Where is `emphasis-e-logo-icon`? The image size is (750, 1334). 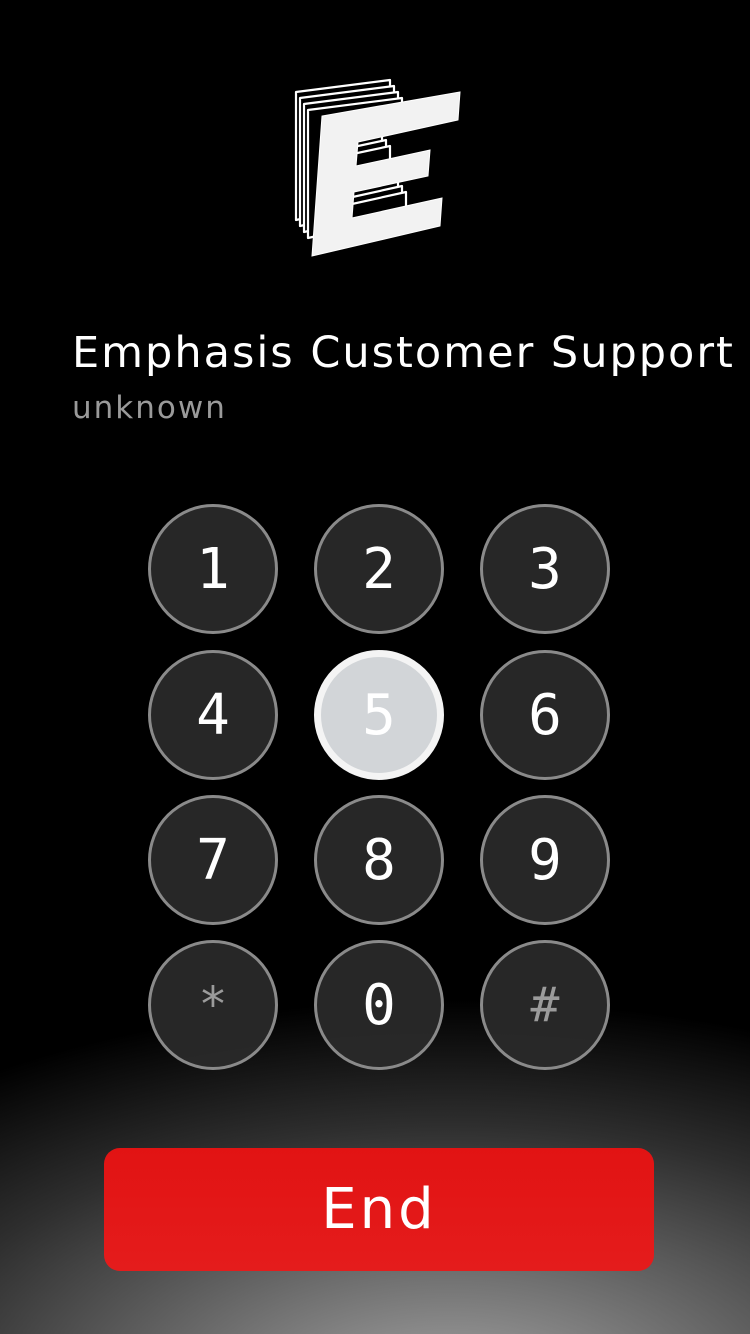 emphasis-e-logo-icon is located at coordinates (377, 167).